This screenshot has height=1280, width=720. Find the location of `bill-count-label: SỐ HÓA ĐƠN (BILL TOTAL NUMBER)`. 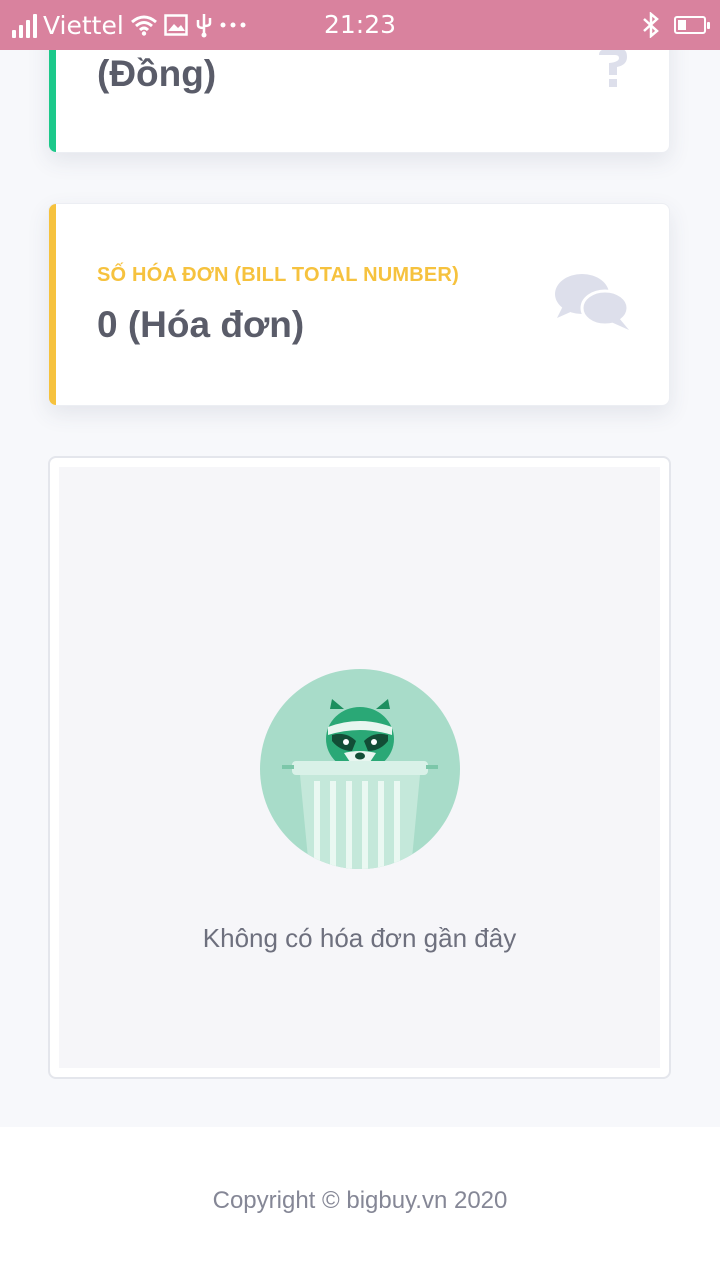

bill-count-label: SỐ HÓA ĐƠN (BILL TOTAL NUMBER) is located at coordinates (278, 275).